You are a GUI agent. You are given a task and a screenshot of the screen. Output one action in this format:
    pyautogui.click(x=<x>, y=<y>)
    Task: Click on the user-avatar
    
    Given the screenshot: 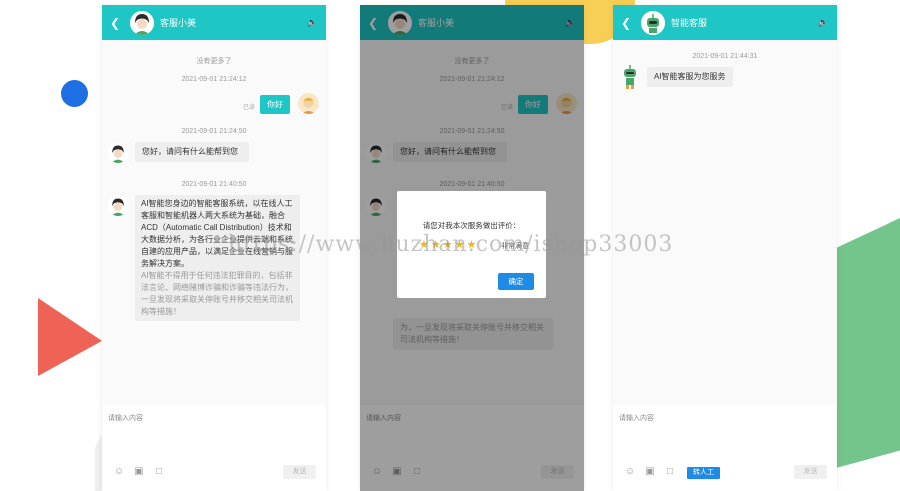 What is the action you would take?
    pyautogui.click(x=308, y=103)
    